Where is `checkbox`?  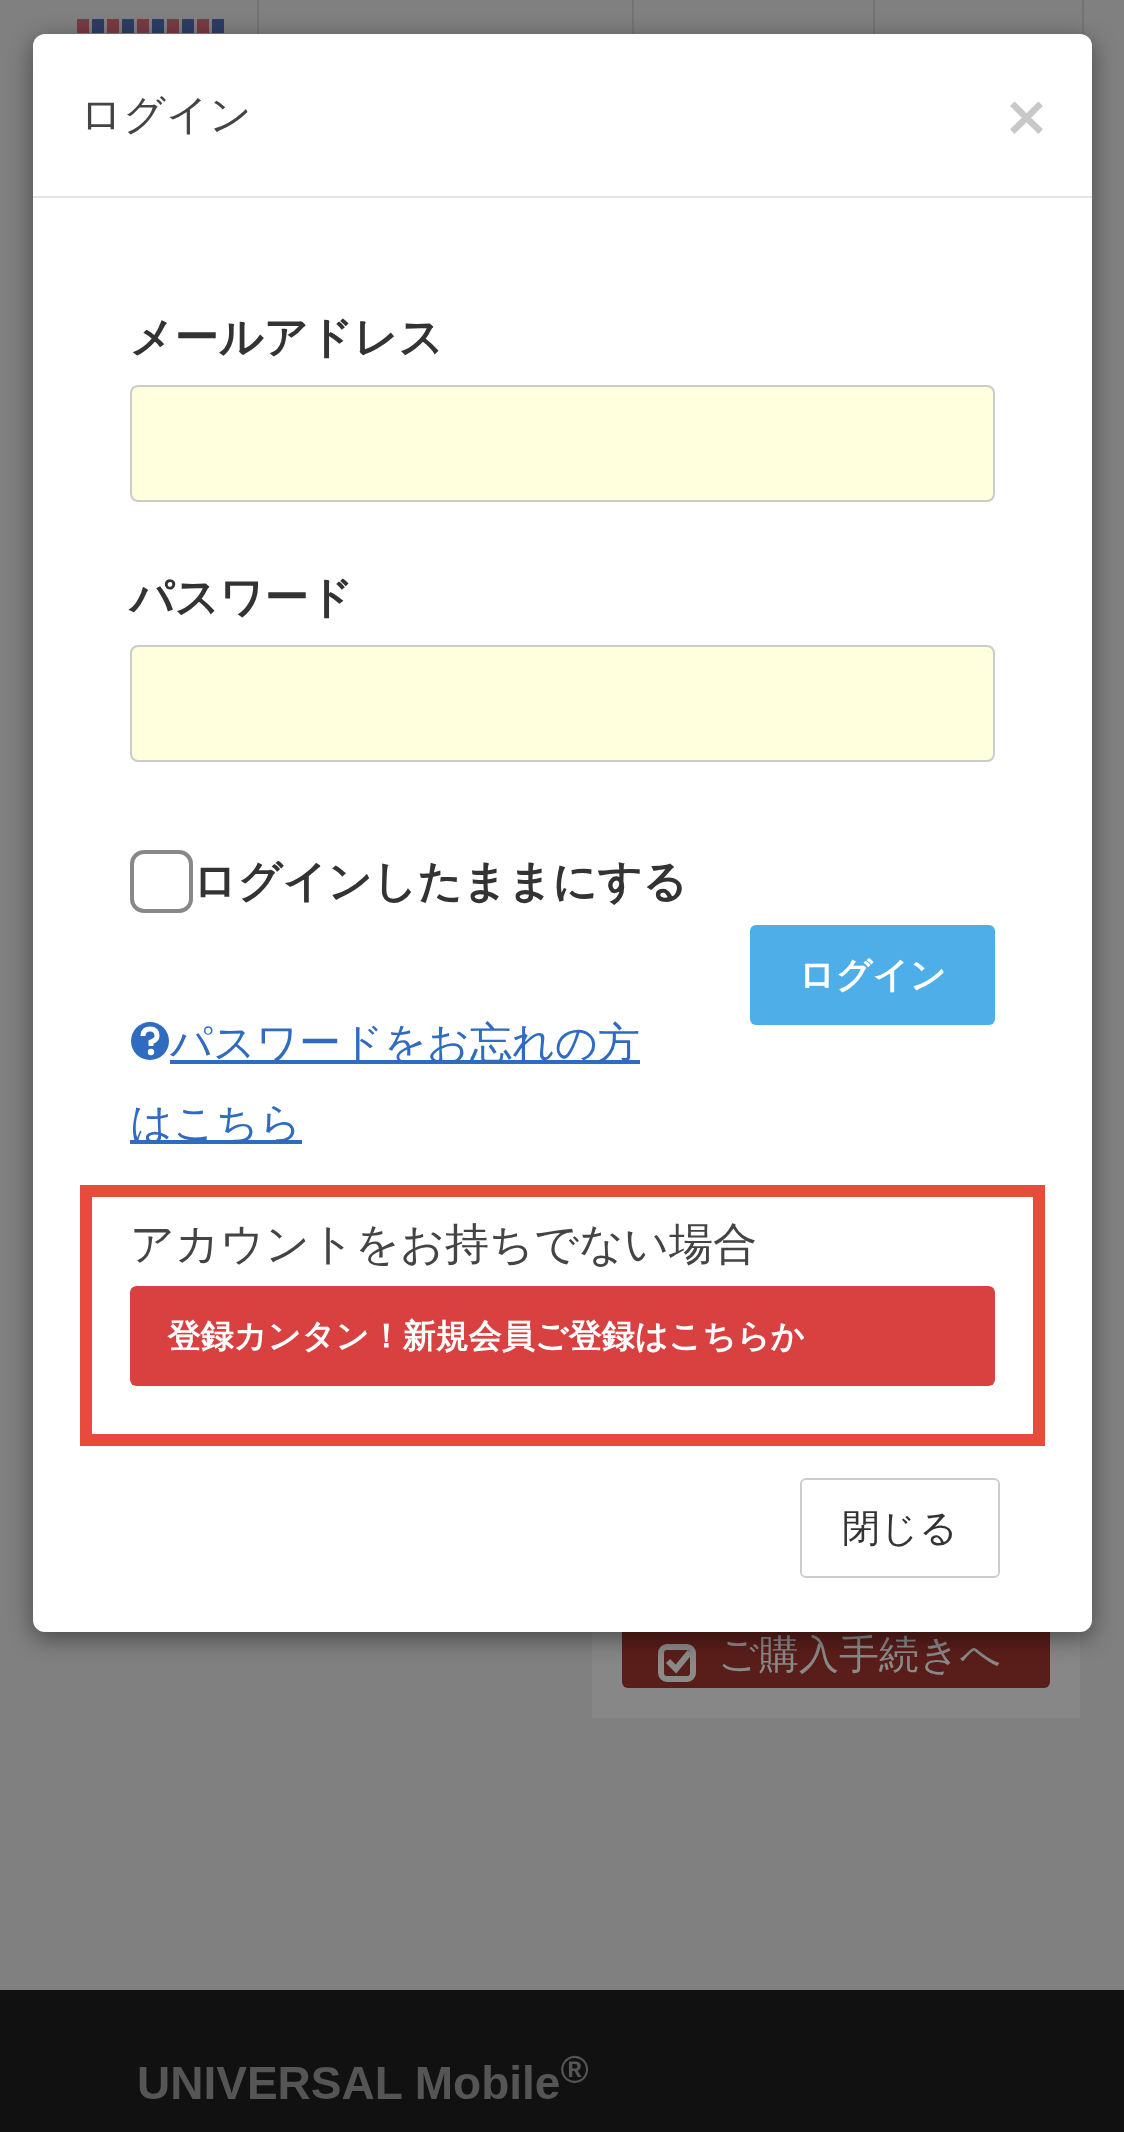
checkbox is located at coordinates (161, 881).